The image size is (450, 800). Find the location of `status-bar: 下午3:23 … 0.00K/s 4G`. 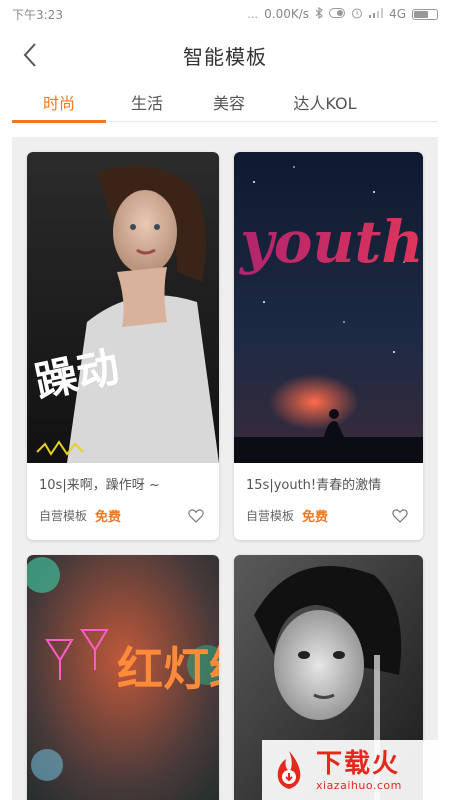

status-bar: 下午3:23 … 0.00K/s 4G is located at coordinates (225, 14).